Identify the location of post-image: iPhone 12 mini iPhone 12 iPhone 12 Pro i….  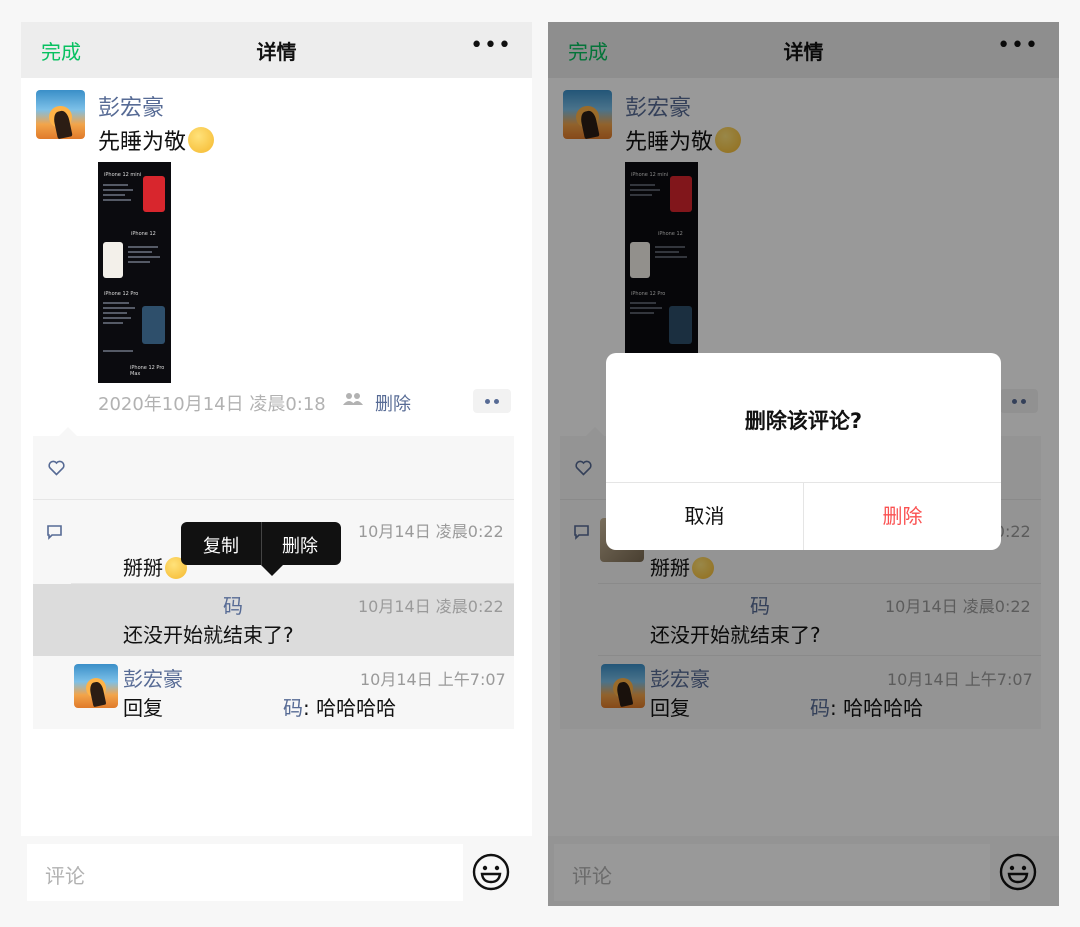
(134, 272).